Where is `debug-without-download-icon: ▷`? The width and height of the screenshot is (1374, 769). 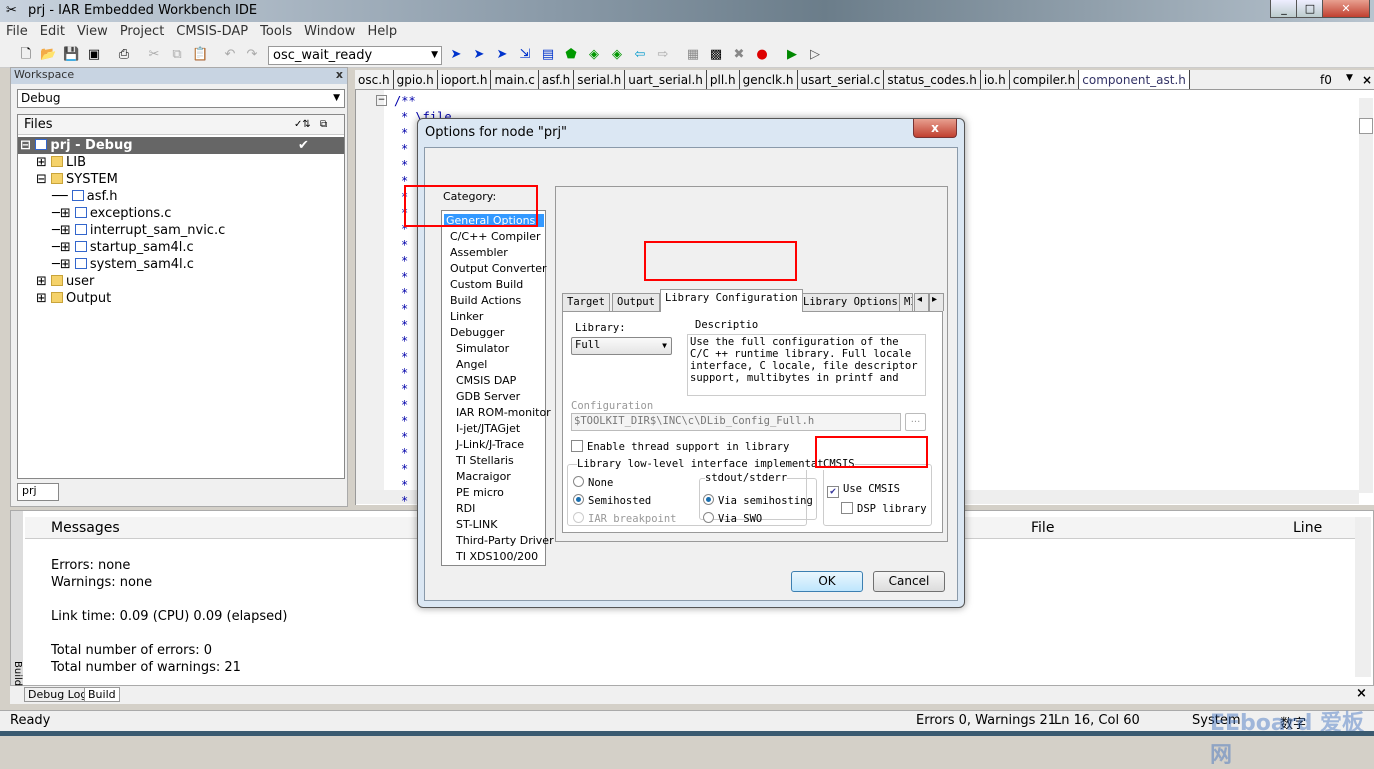
debug-without-download-icon: ▷ is located at coordinates (815, 55).